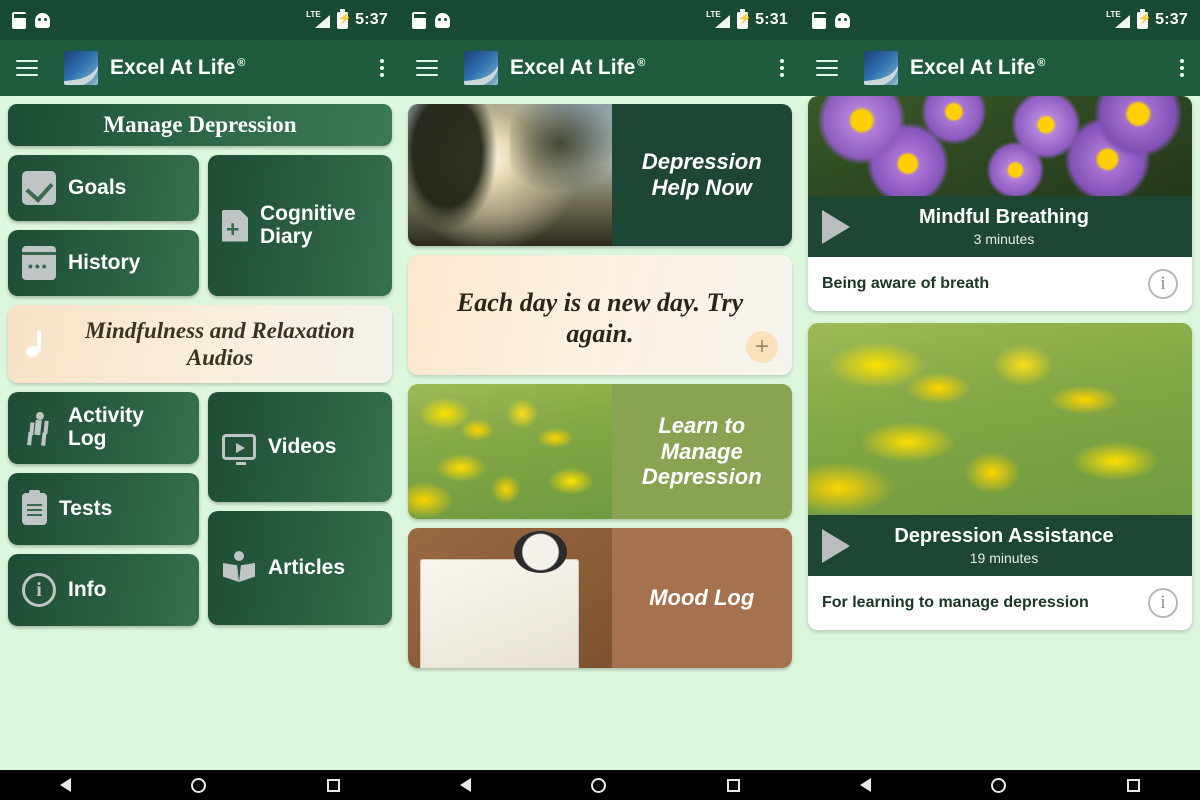 Image resolution: width=1200 pixels, height=800 pixels. What do you see at coordinates (1171, 19) in the screenshot?
I see `status-clock: 5:37` at bounding box center [1171, 19].